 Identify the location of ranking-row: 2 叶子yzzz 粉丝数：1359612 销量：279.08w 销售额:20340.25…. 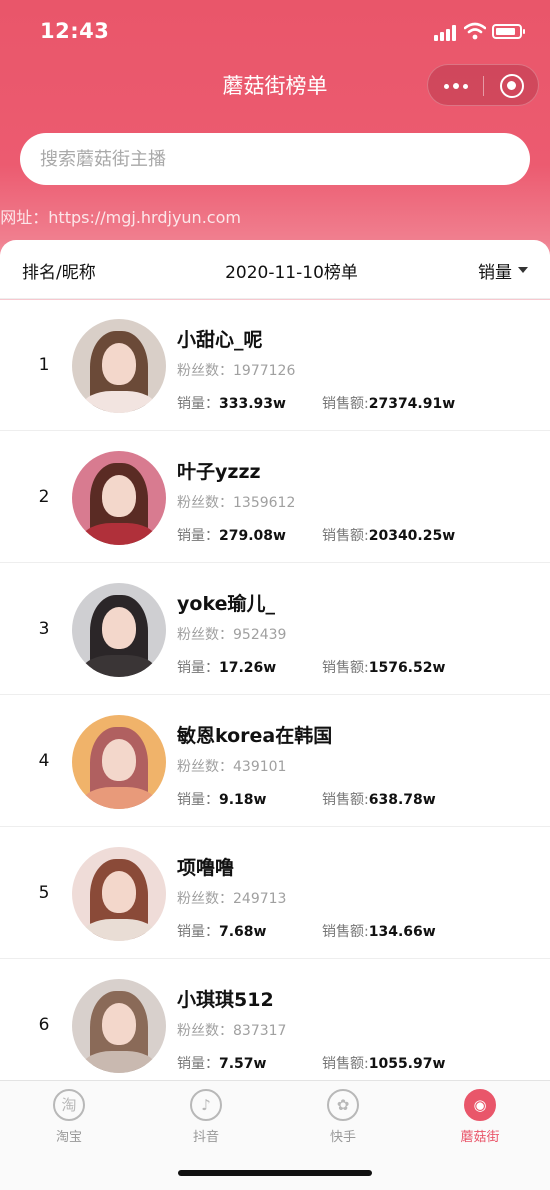
(275, 496).